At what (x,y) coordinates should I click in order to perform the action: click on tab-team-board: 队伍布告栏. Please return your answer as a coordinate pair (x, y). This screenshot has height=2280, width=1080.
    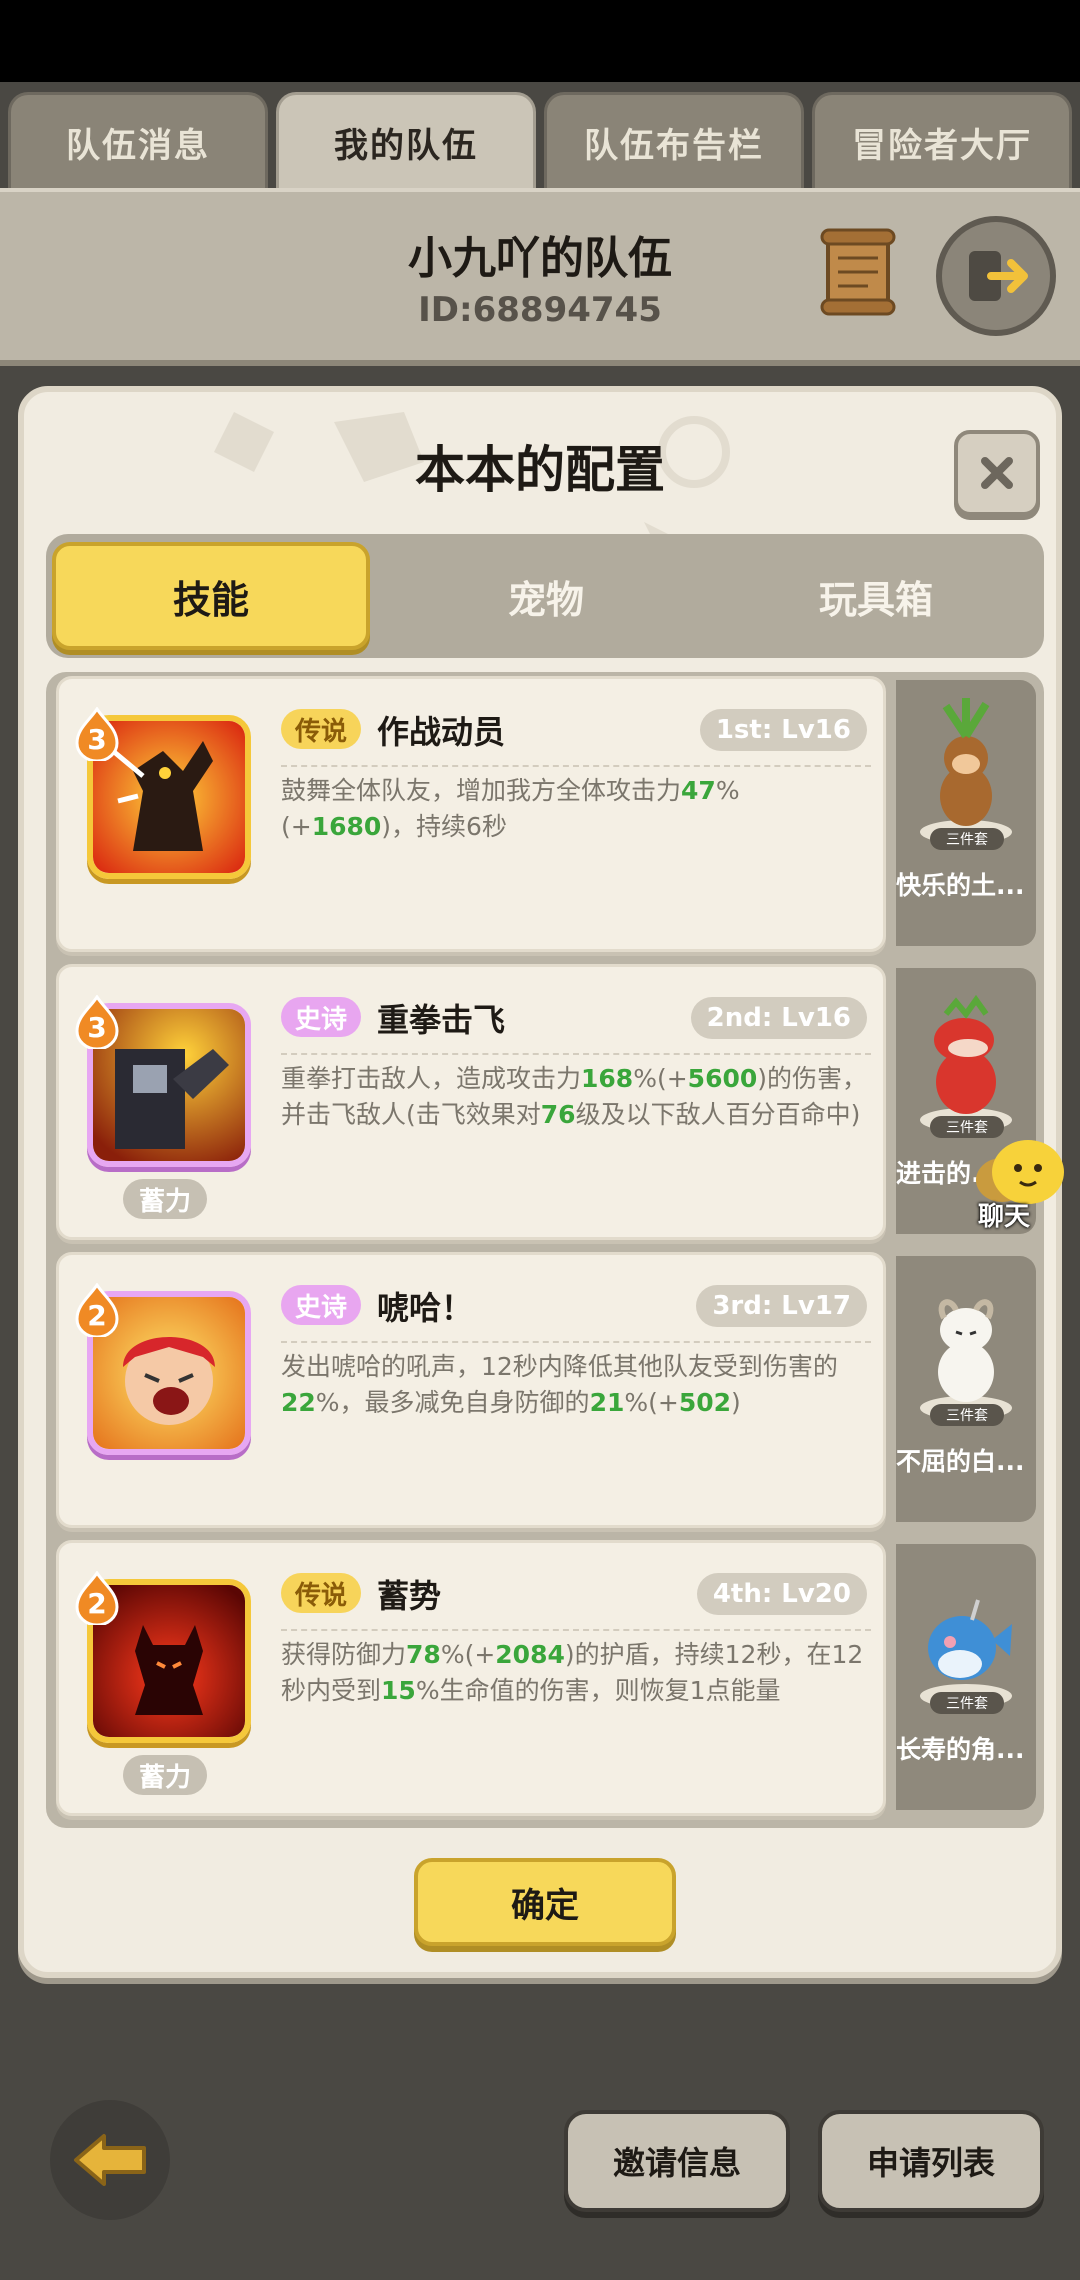
    Looking at the image, I should click on (674, 141).